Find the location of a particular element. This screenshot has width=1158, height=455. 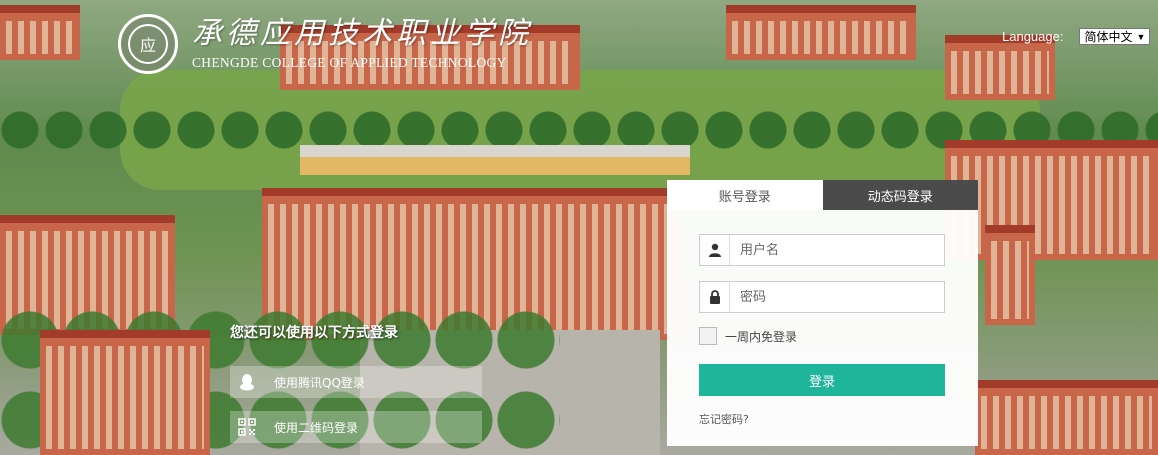

seal-inner: 应 is located at coordinates (148, 44).